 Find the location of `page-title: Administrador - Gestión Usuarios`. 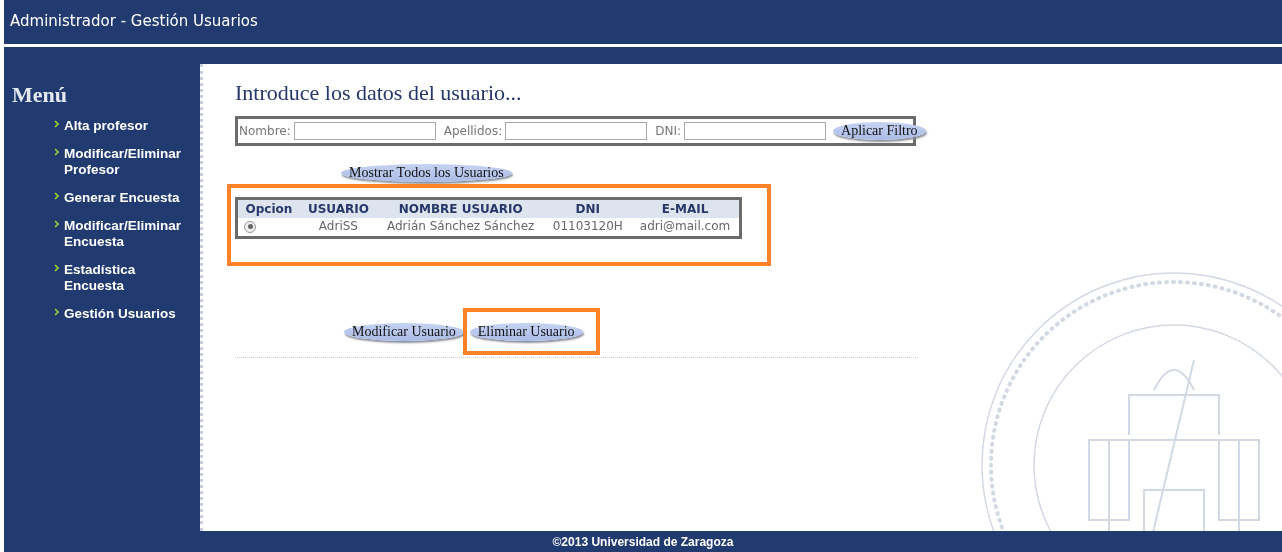

page-title: Administrador - Gestión Usuarios is located at coordinates (134, 21).